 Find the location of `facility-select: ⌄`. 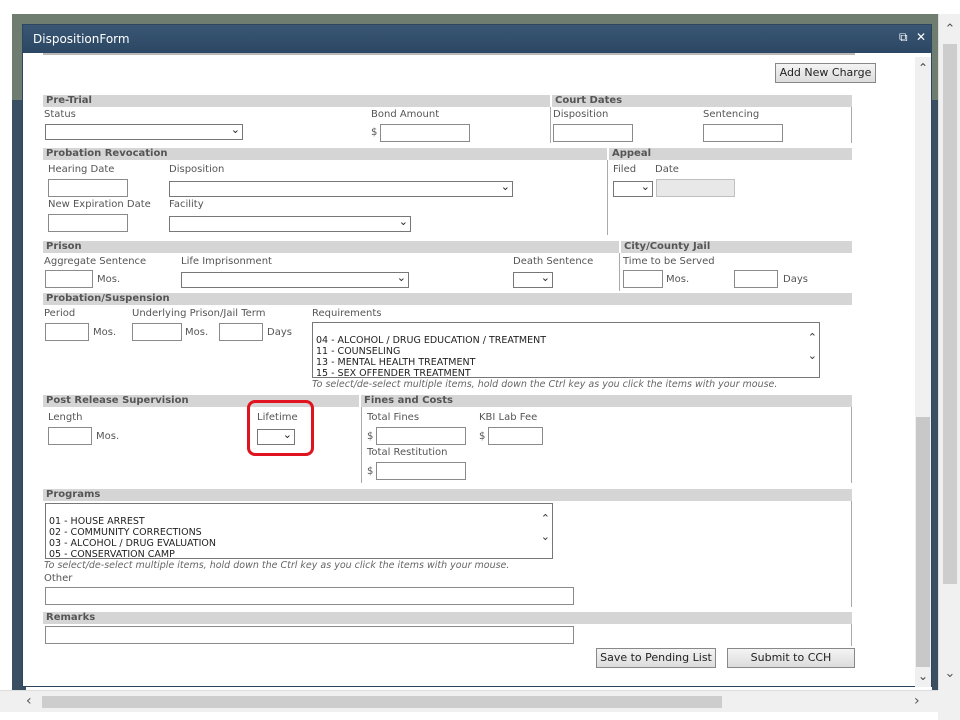

facility-select: ⌄ is located at coordinates (290, 223).